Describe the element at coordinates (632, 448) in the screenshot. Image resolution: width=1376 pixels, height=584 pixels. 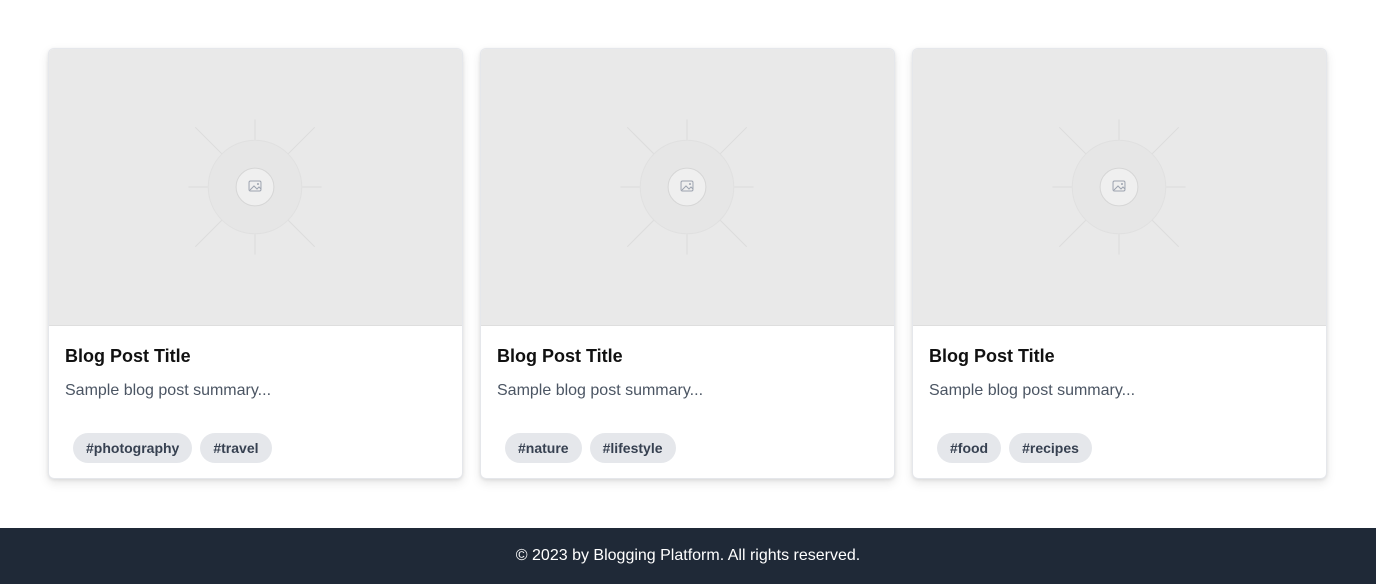
I see `tag-chip: #lifestyle` at that location.